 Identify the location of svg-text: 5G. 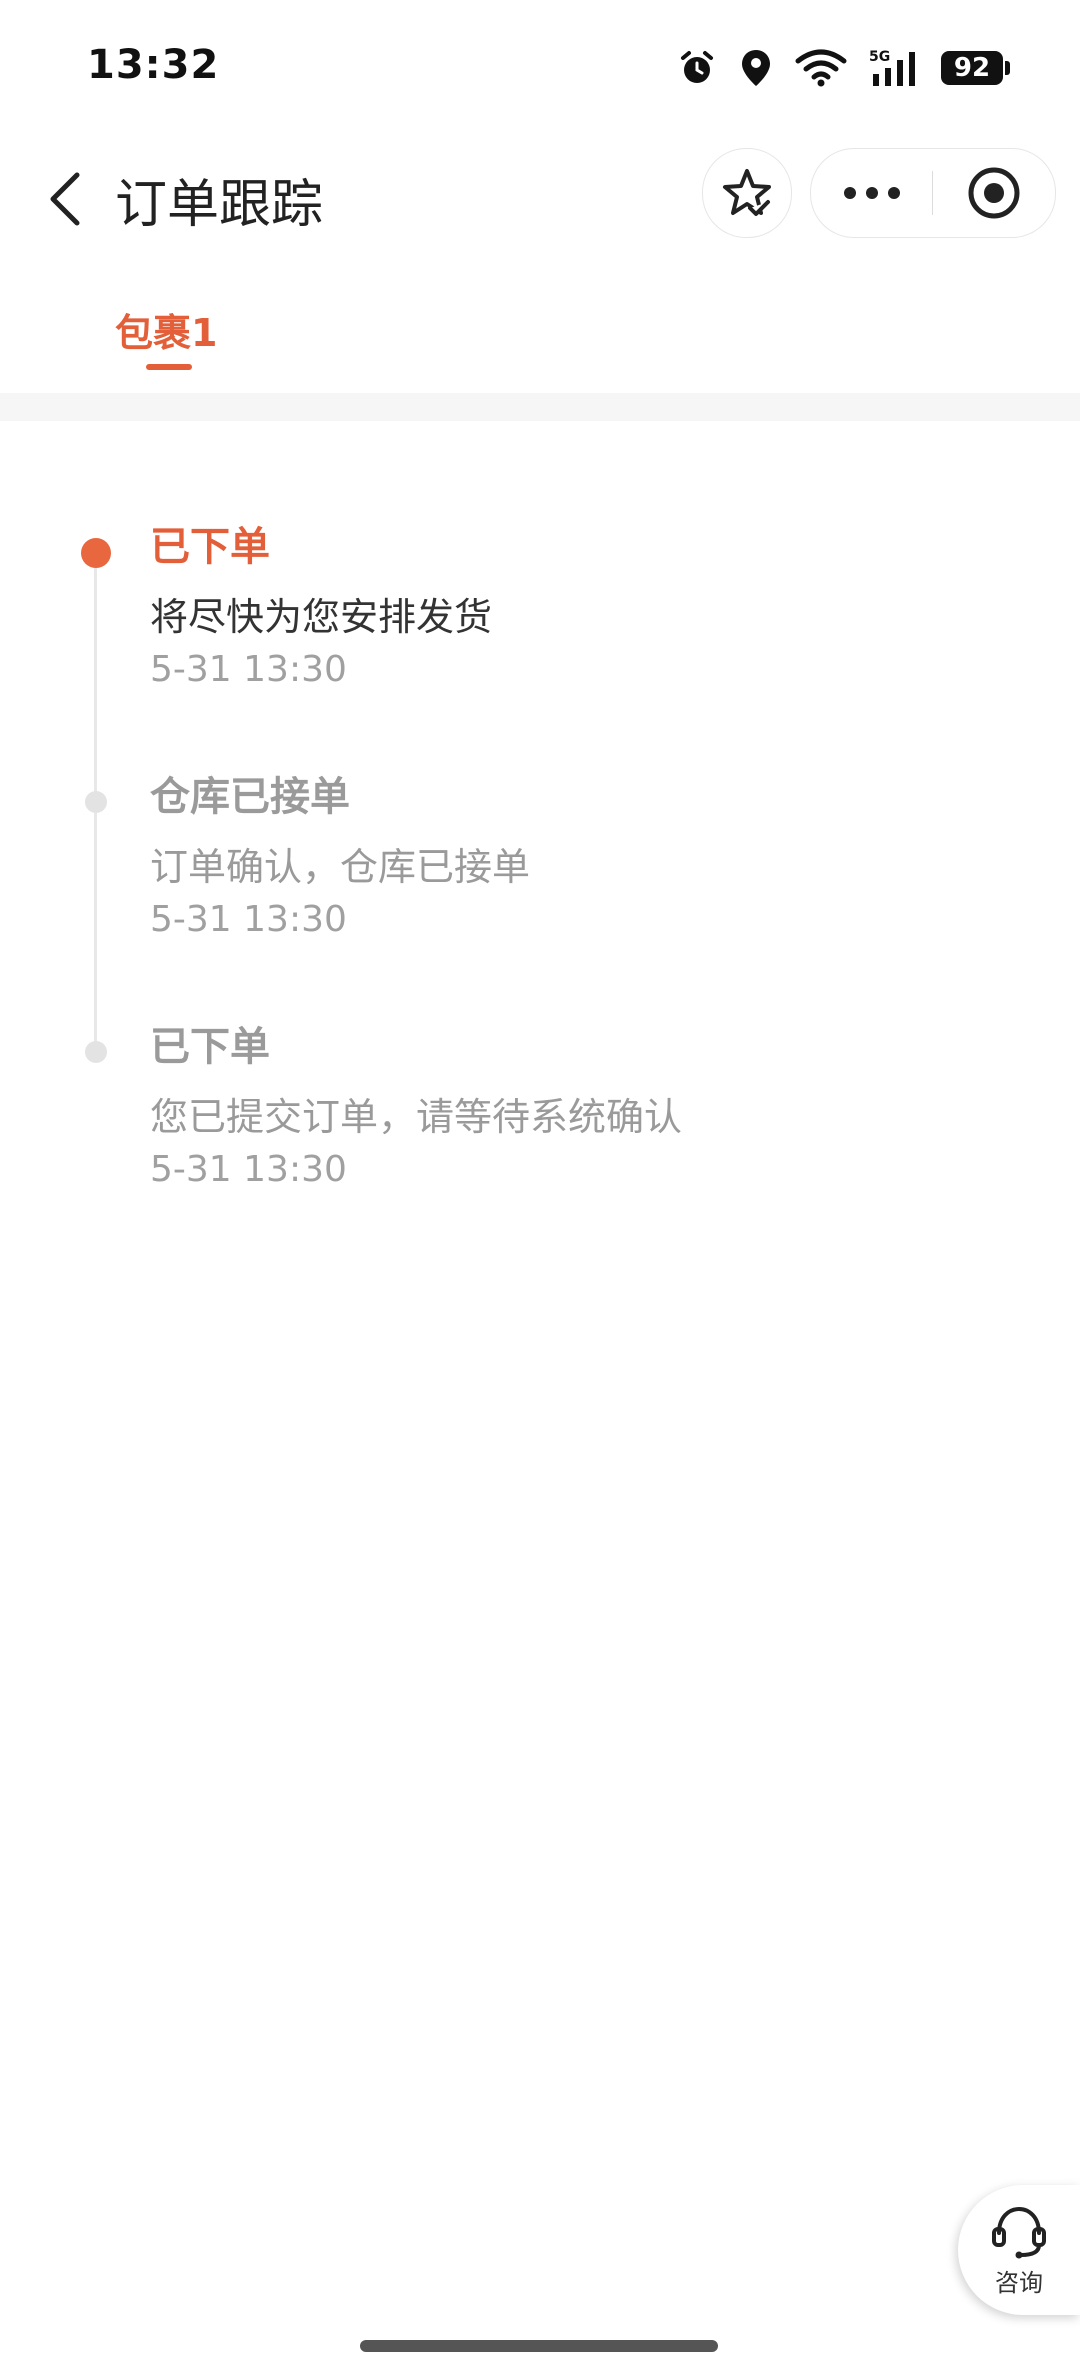
(879, 57).